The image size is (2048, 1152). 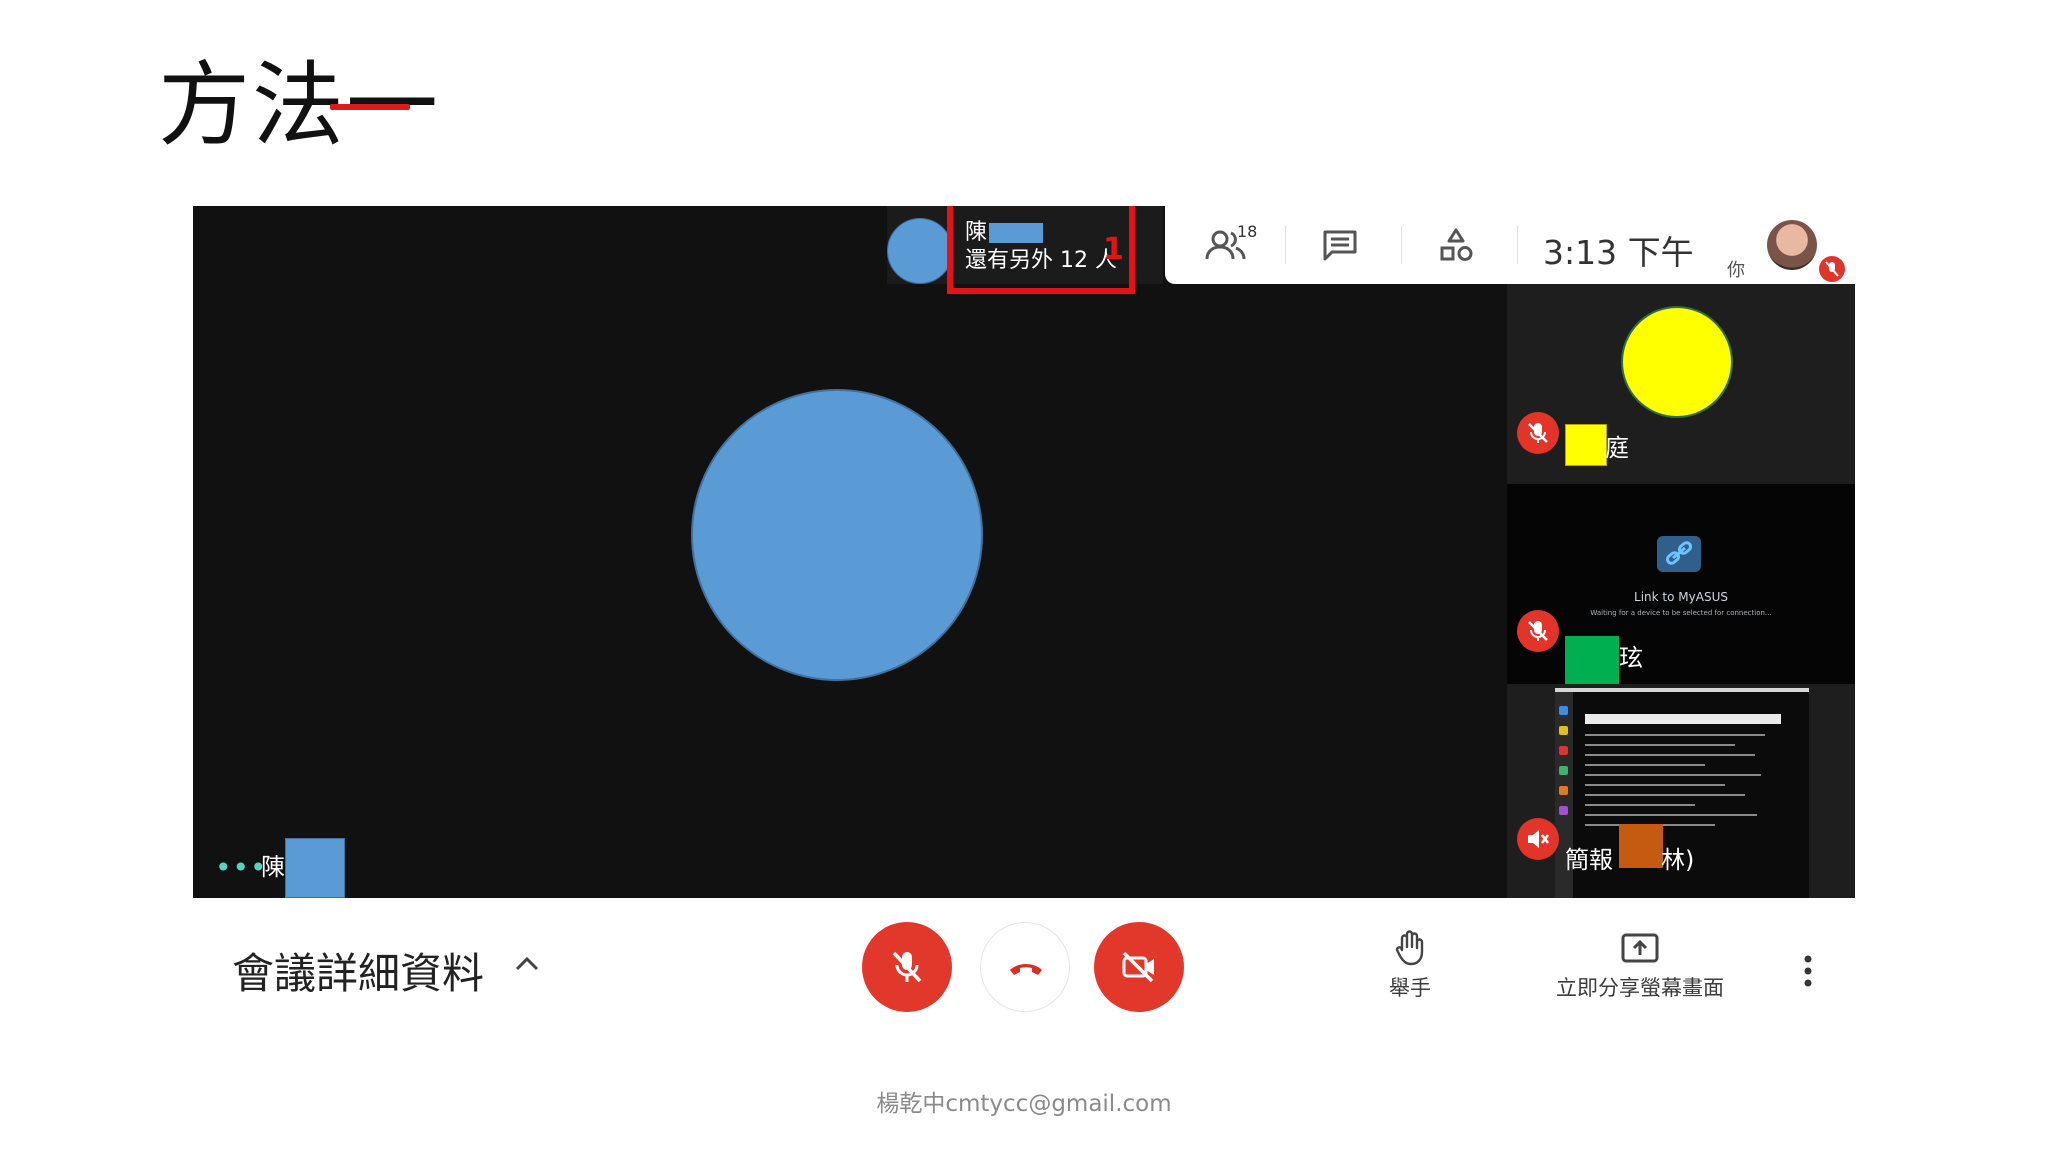 What do you see at coordinates (837, 535) in the screenshot?
I see `main-speaker-avatar` at bounding box center [837, 535].